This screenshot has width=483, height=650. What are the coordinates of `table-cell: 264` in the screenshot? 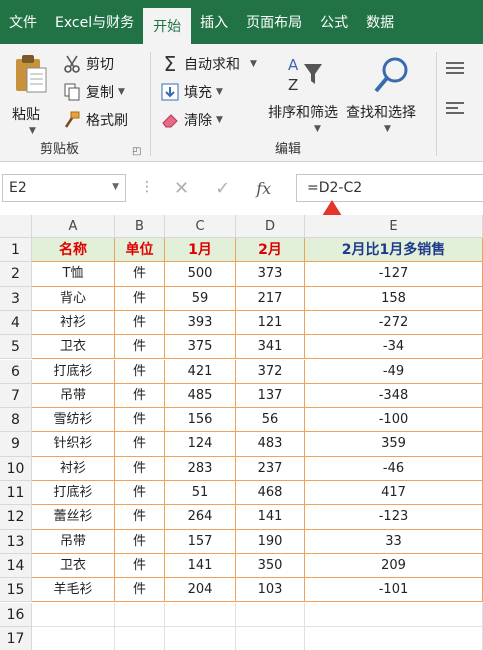 It's located at (200, 517).